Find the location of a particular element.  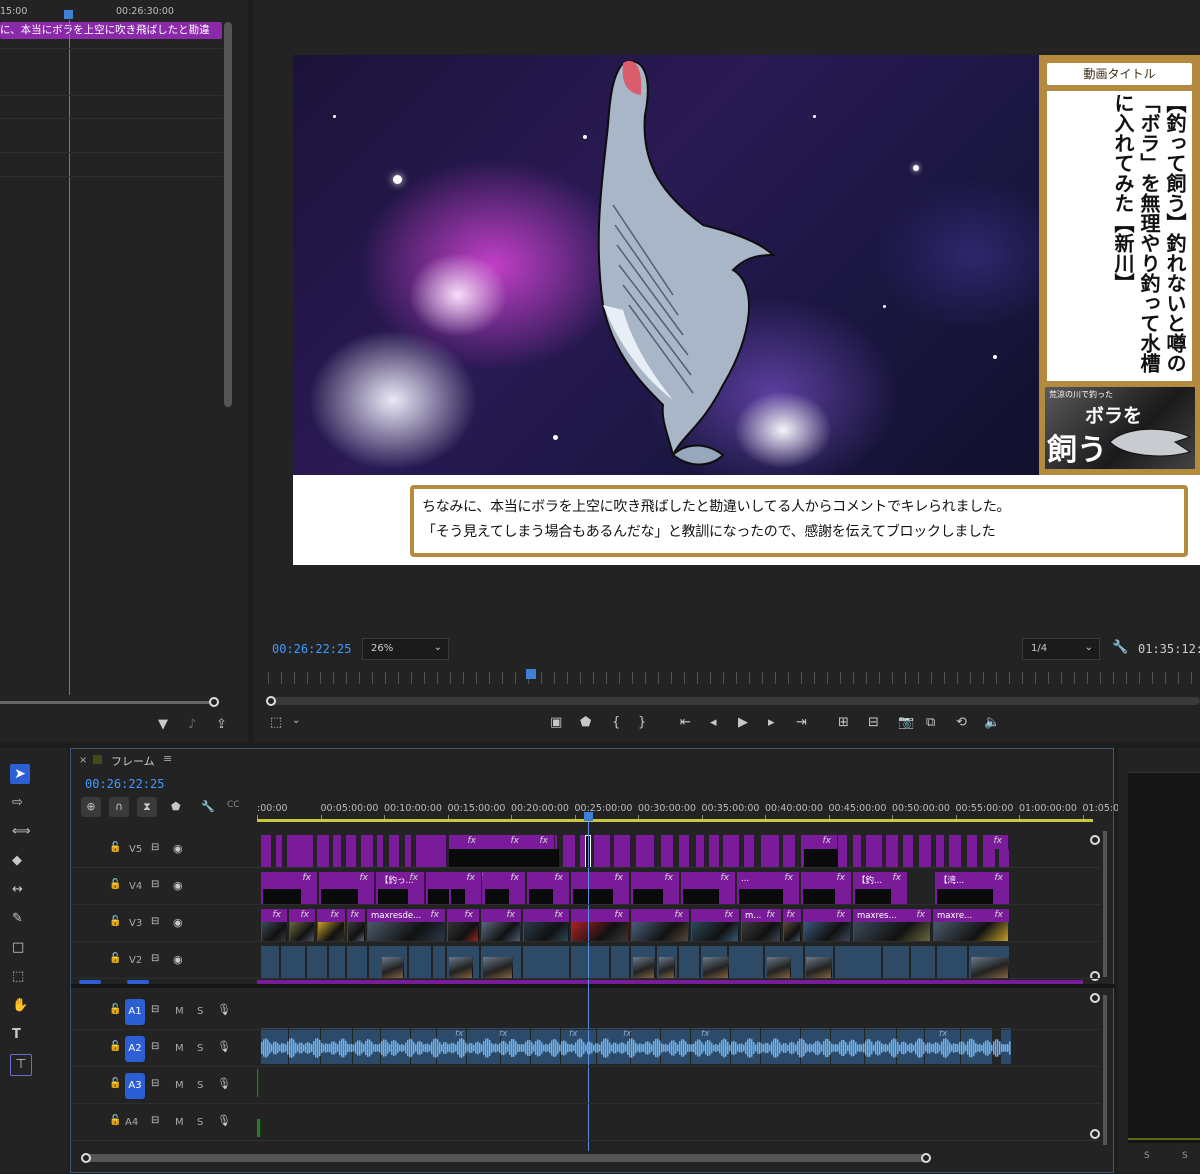

a3-clip is located at coordinates (258, 1083).